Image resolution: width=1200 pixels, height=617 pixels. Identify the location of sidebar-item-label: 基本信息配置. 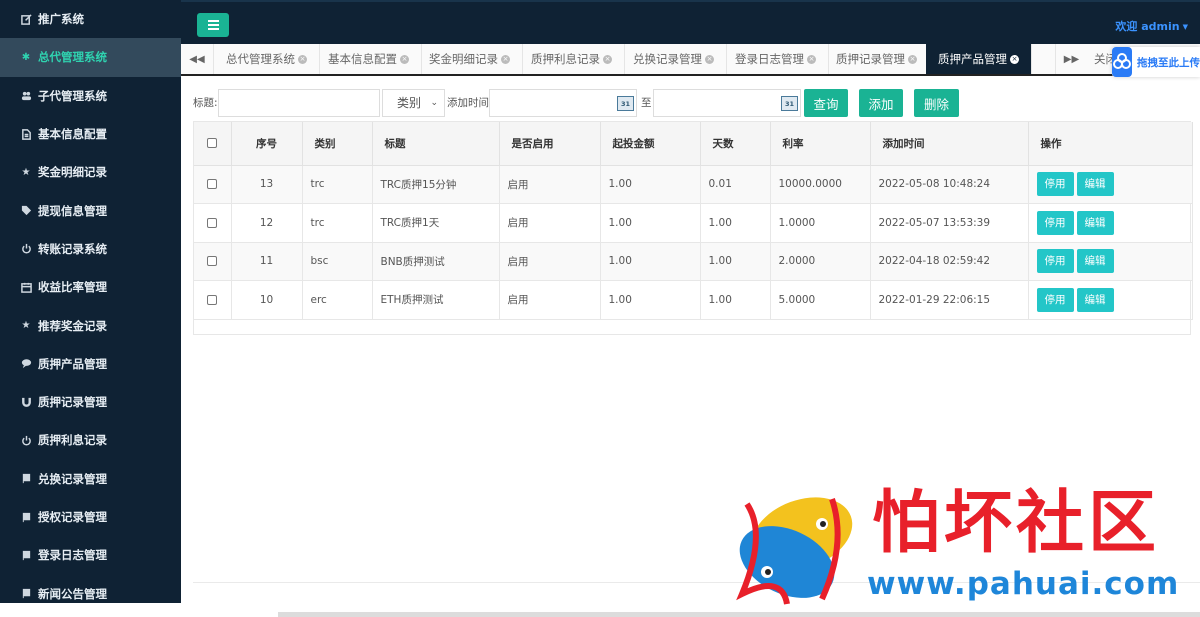
(72, 134).